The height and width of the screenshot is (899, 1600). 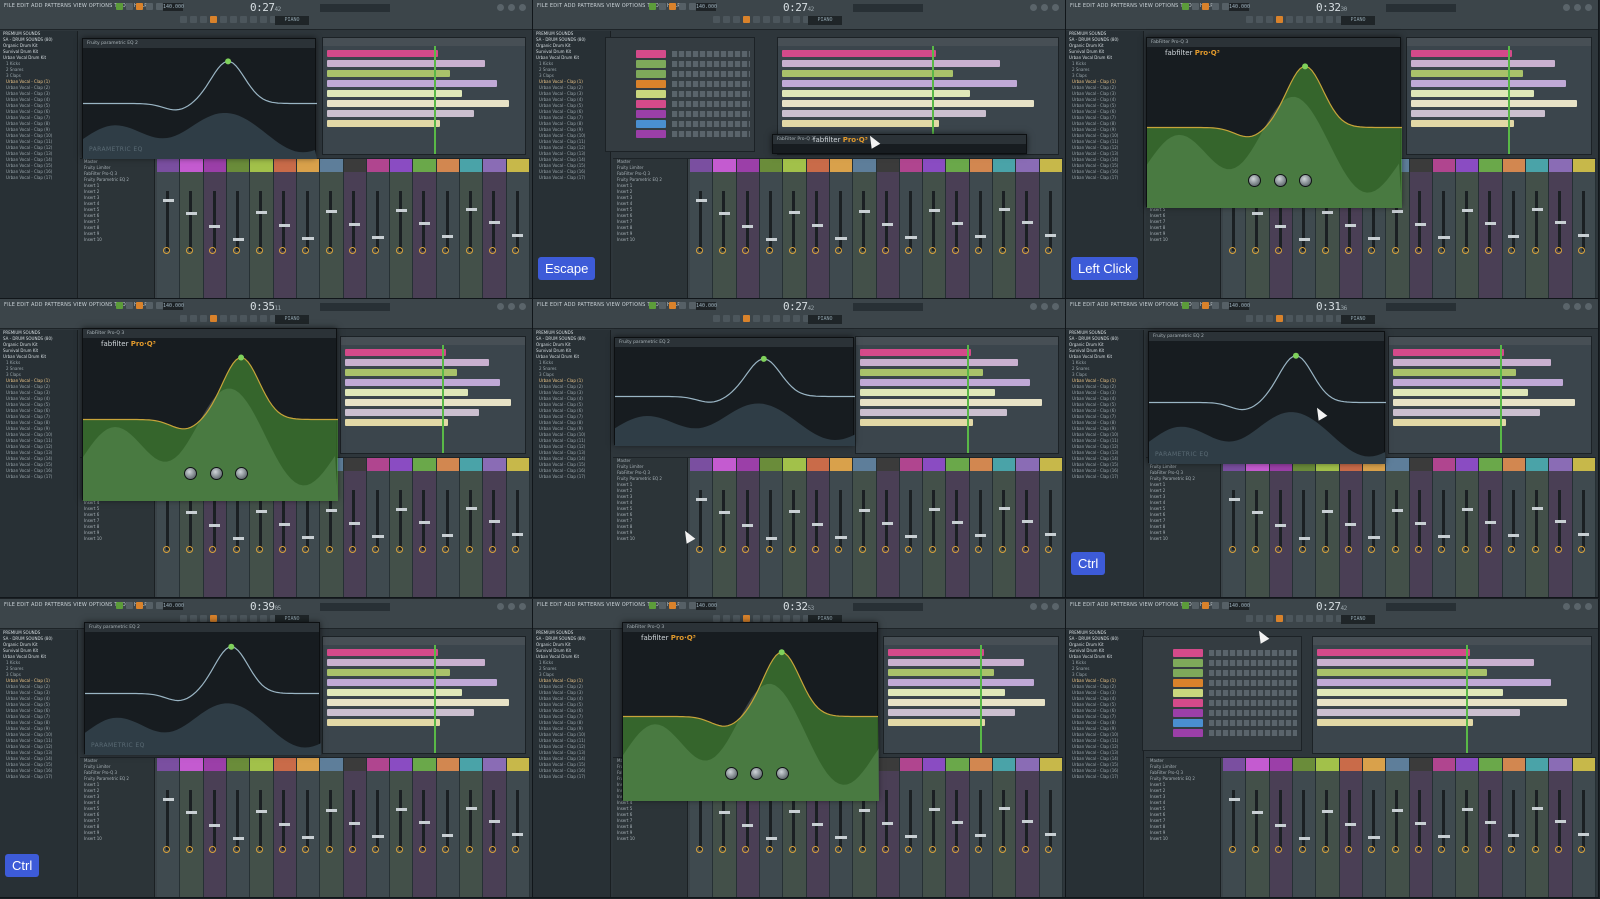 I want to click on pattern-selector: PIANO, so click(x=825, y=20).